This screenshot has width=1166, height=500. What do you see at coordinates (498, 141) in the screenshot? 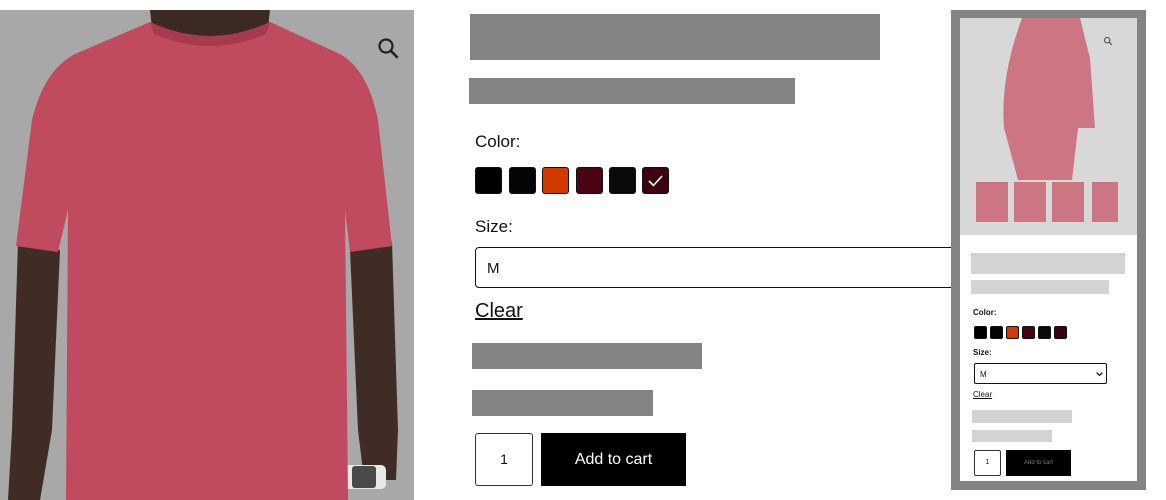
I see `color-label: Color:` at bounding box center [498, 141].